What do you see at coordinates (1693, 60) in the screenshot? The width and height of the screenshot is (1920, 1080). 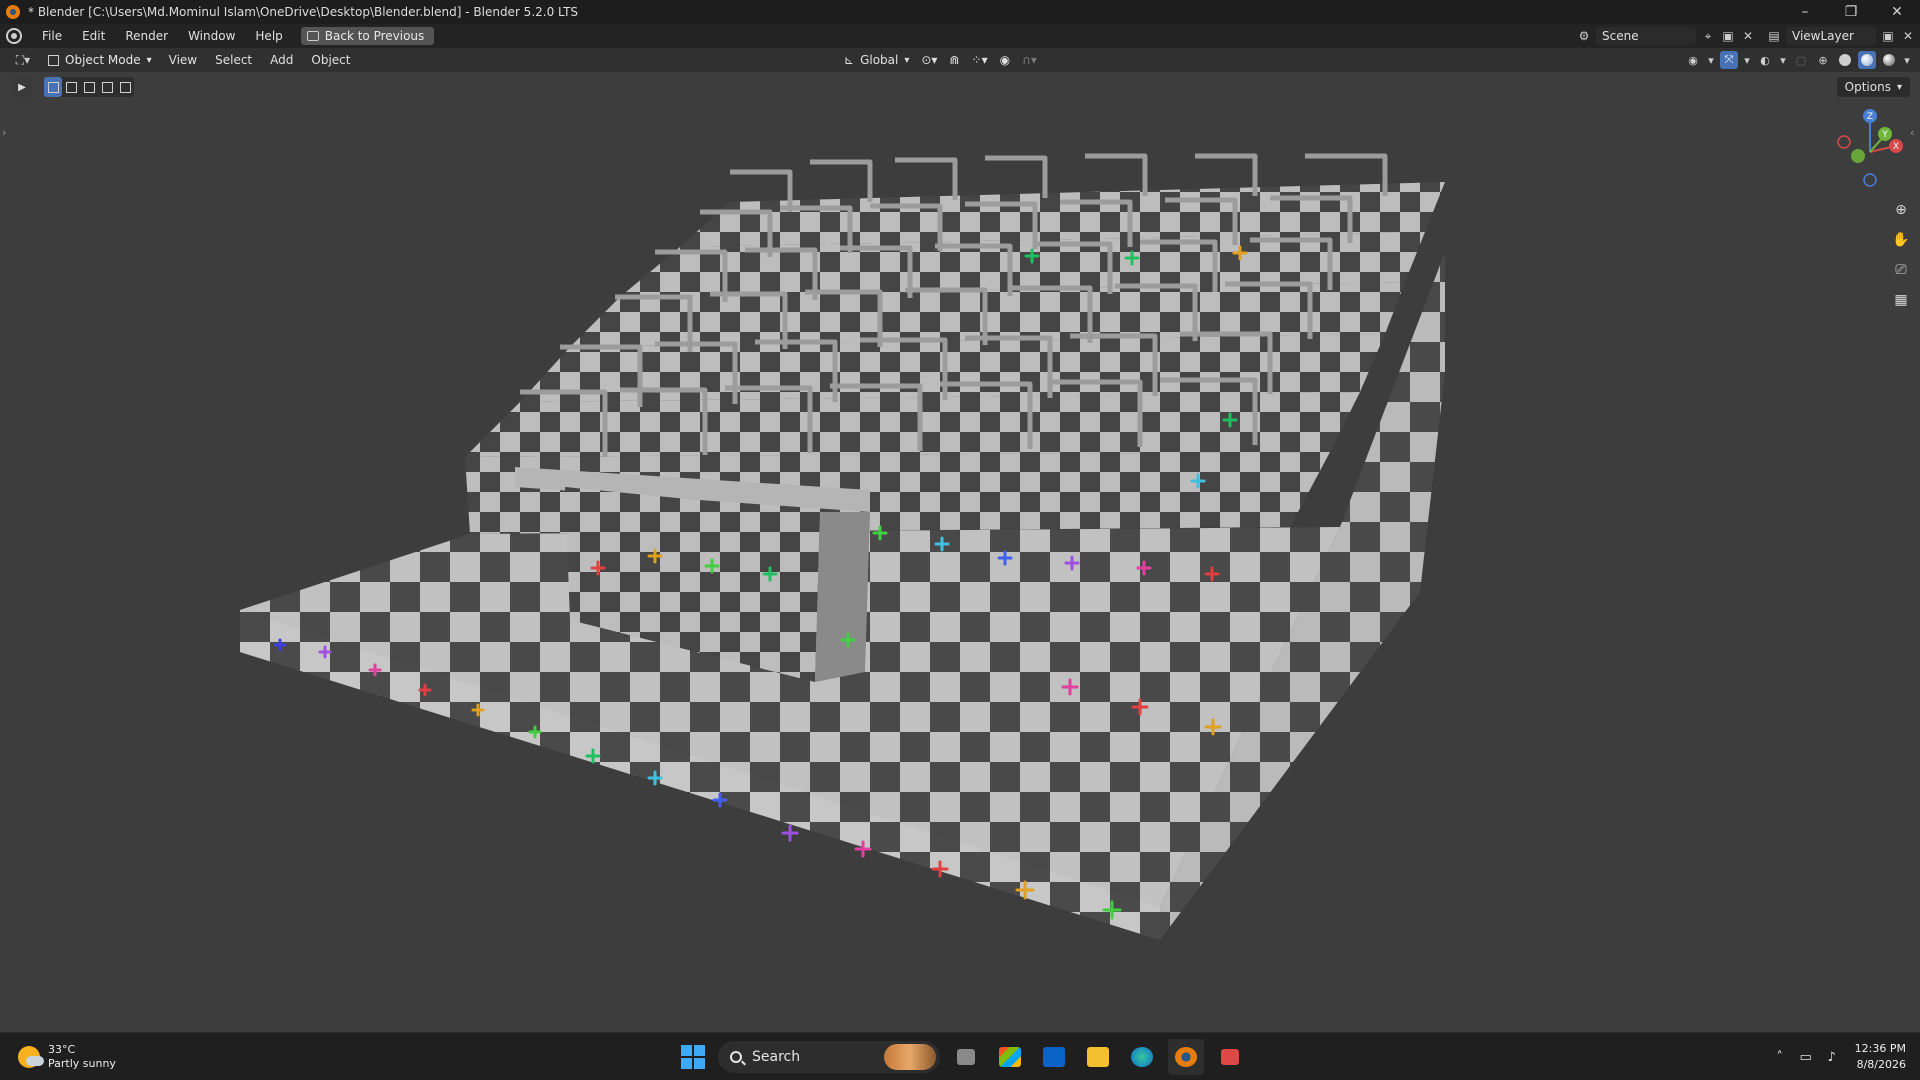 I see `visibility-icon: ◉` at bounding box center [1693, 60].